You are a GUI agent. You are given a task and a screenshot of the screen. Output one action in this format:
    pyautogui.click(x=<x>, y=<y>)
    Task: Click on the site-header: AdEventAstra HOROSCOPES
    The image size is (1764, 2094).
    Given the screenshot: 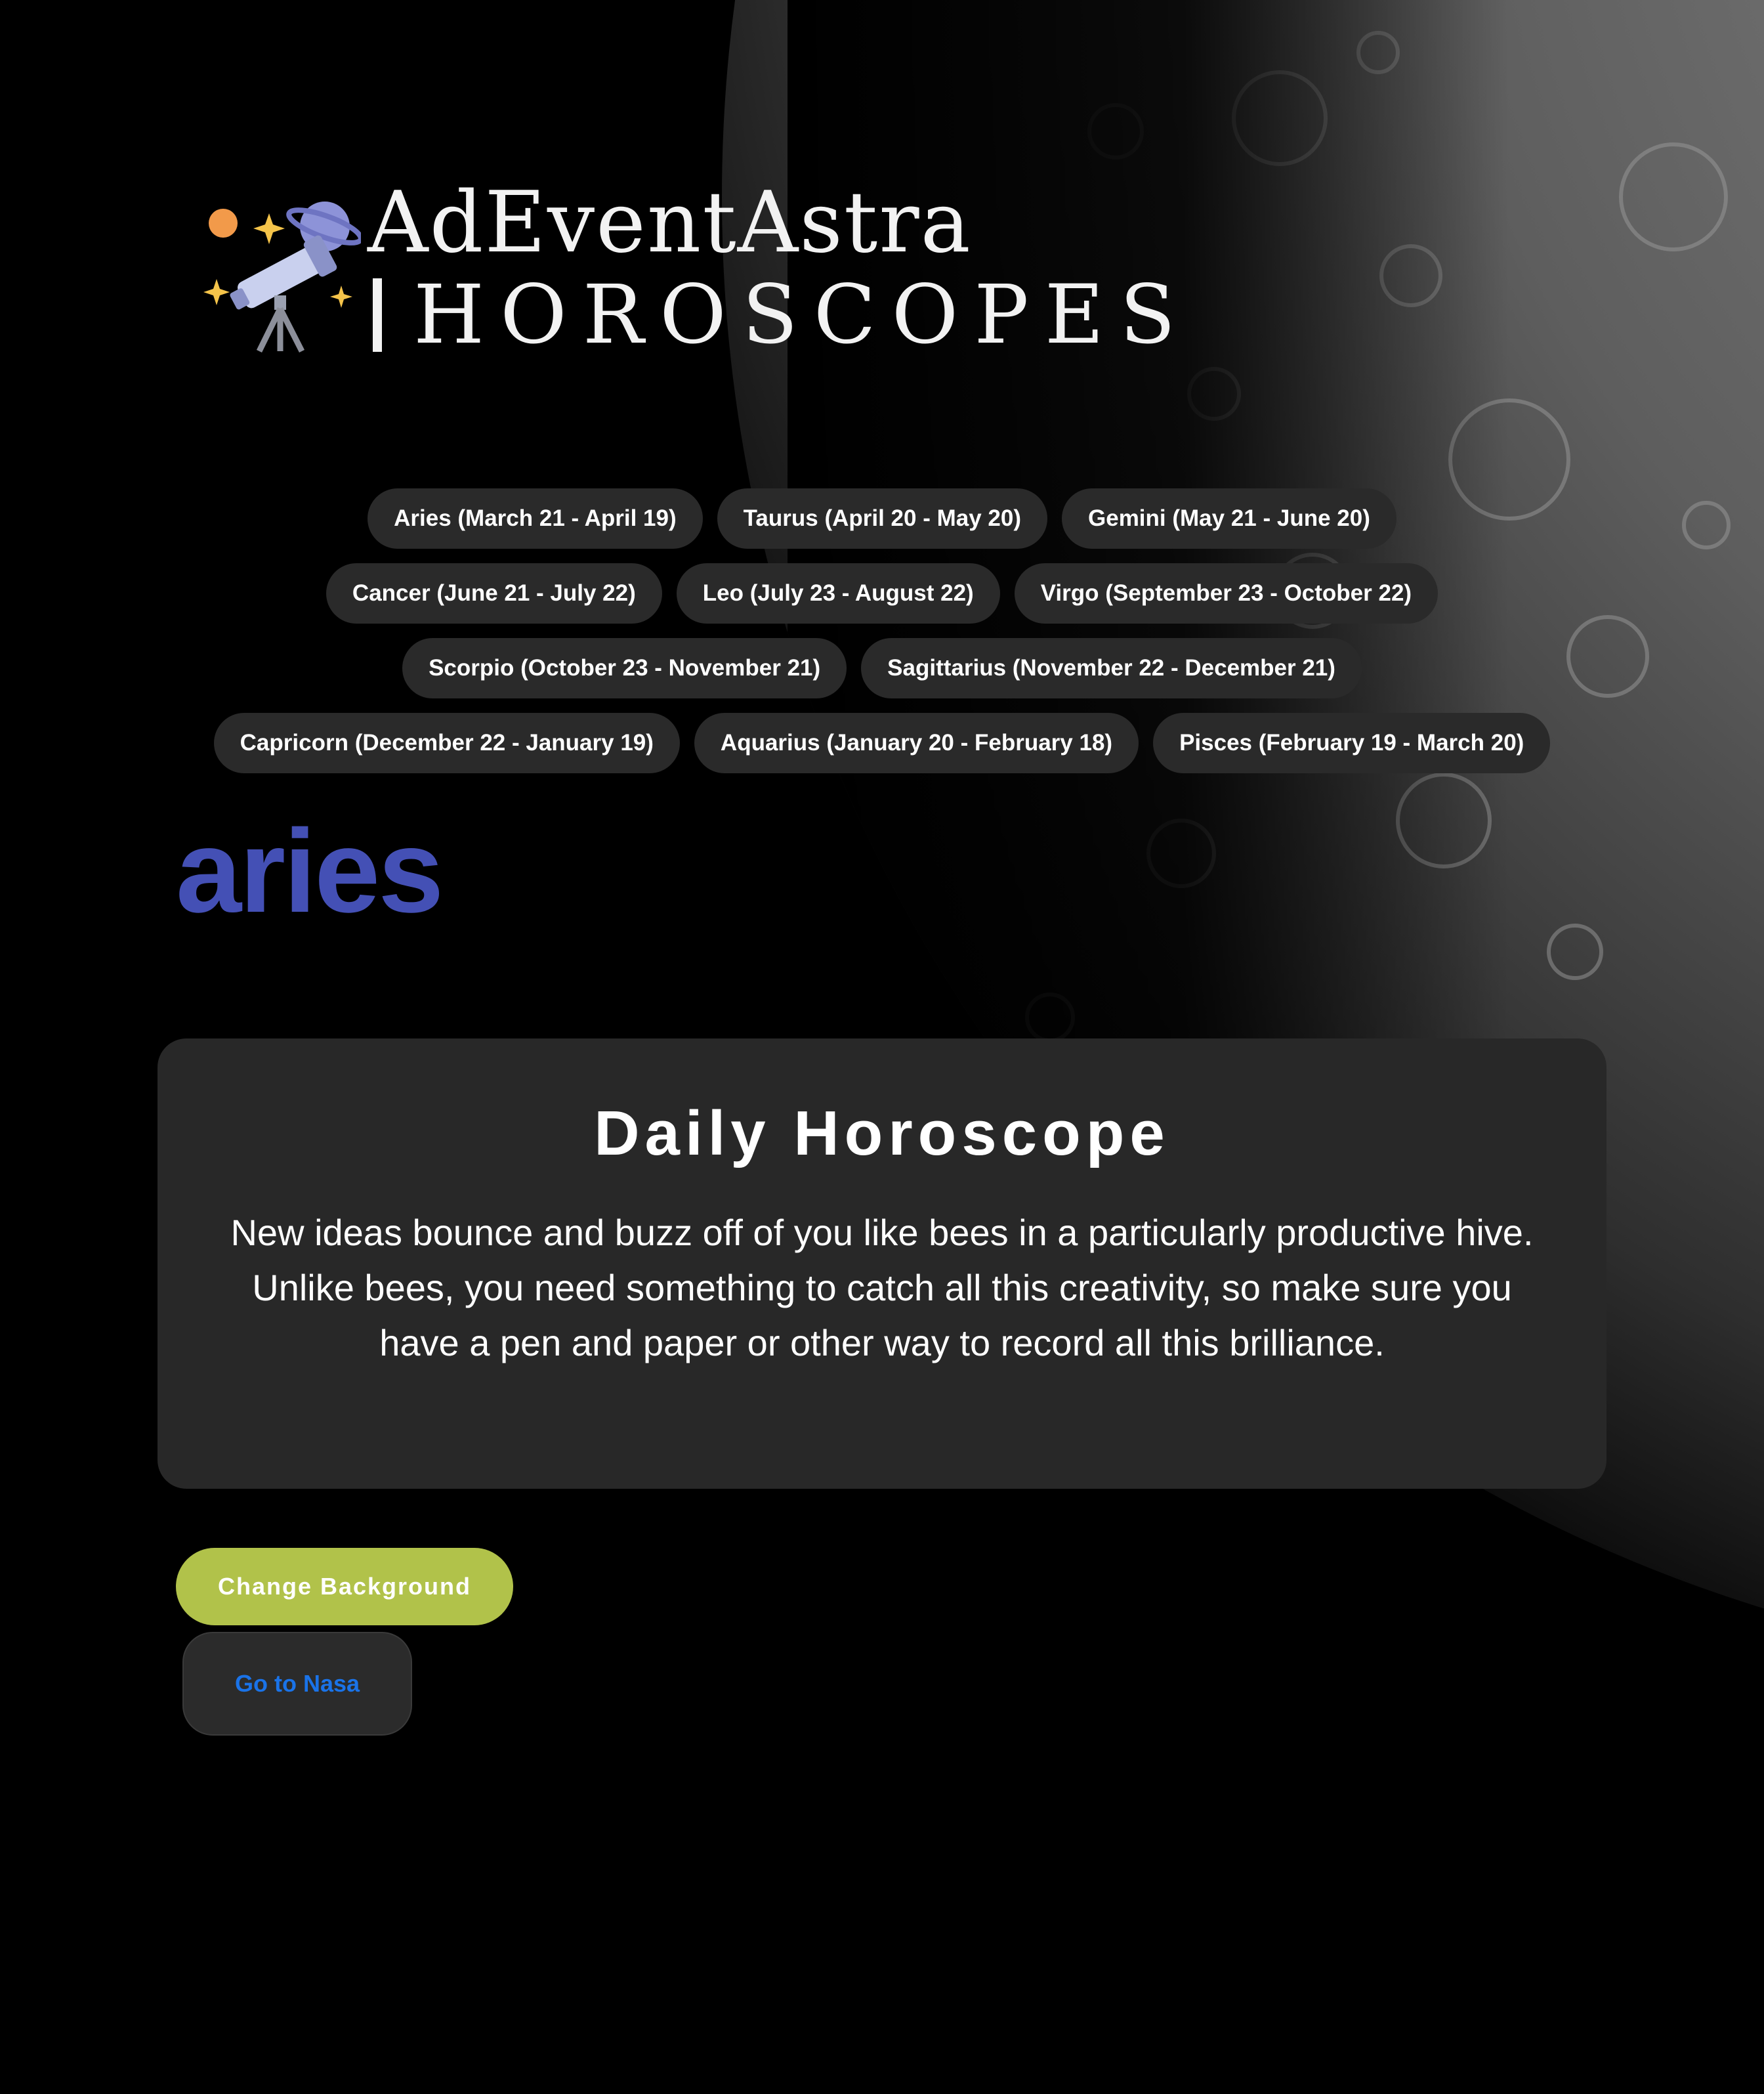 What is the action you would take?
    pyautogui.click(x=697, y=269)
    